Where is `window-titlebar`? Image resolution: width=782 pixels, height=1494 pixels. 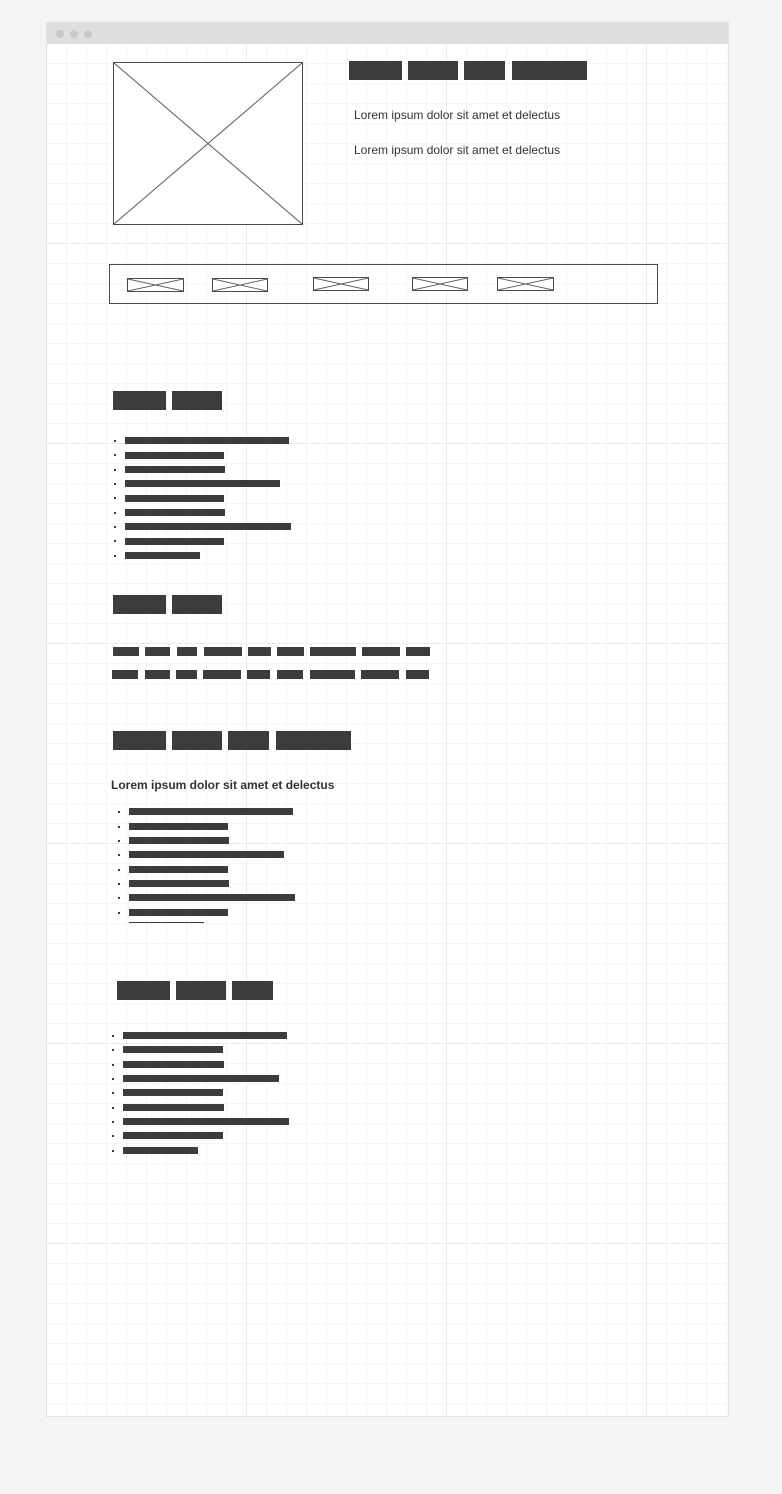 window-titlebar is located at coordinates (387, 33).